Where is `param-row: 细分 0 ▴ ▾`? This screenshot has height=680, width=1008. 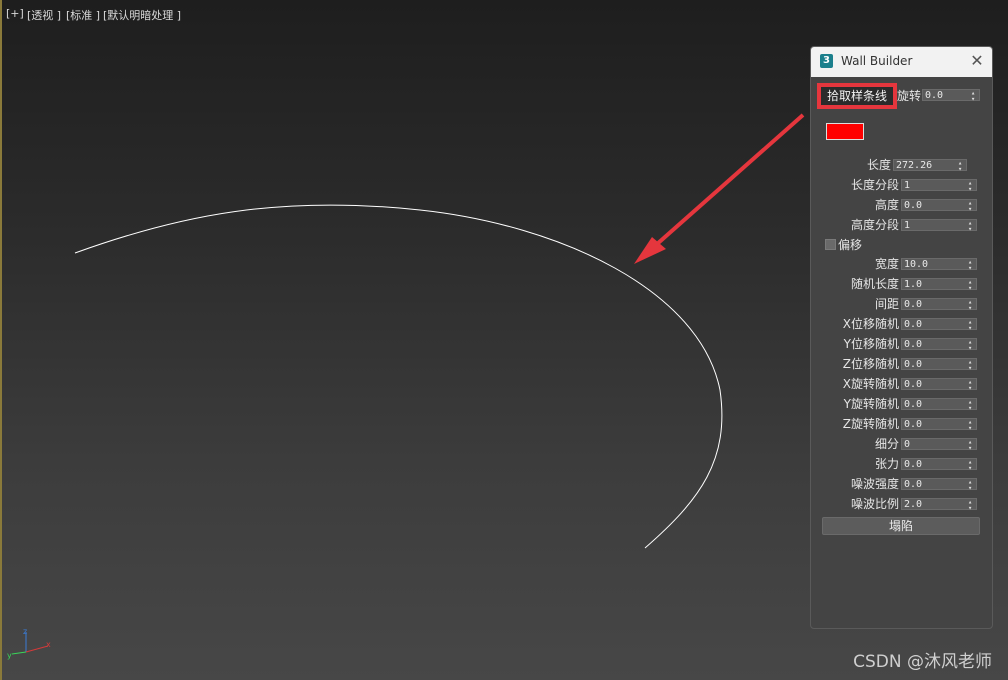 param-row: 细分 0 ▴ ▾ is located at coordinates (901, 444).